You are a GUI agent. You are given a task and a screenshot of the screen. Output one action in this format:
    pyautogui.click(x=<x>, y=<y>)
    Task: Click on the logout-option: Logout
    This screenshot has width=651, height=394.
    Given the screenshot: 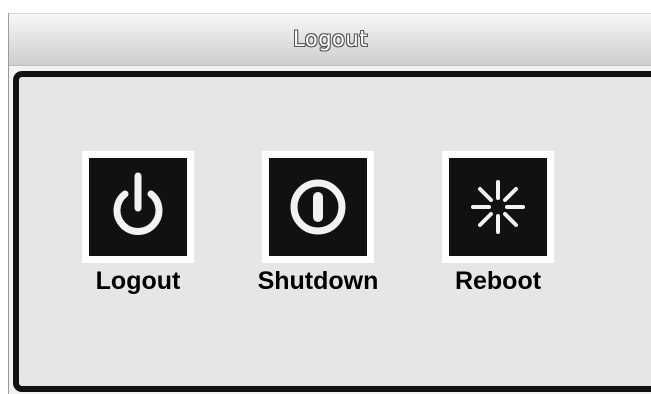 What is the action you would take?
    pyautogui.click(x=138, y=226)
    